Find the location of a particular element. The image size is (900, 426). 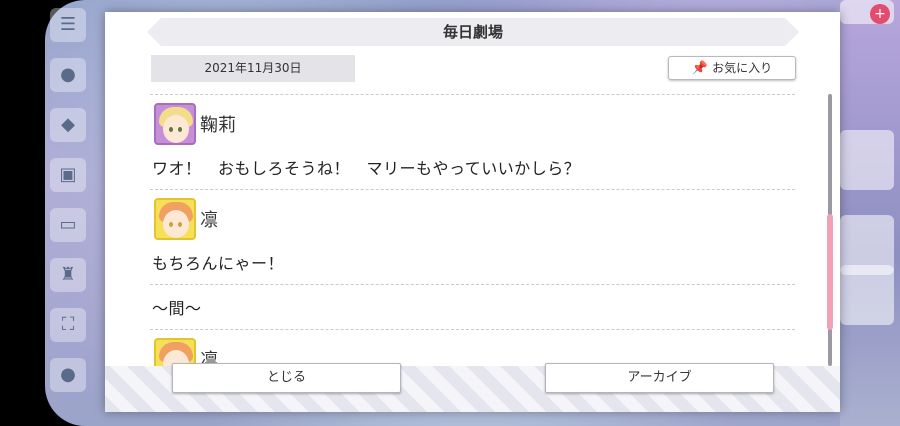

speaker-name: 鞠莉 is located at coordinates (218, 125).